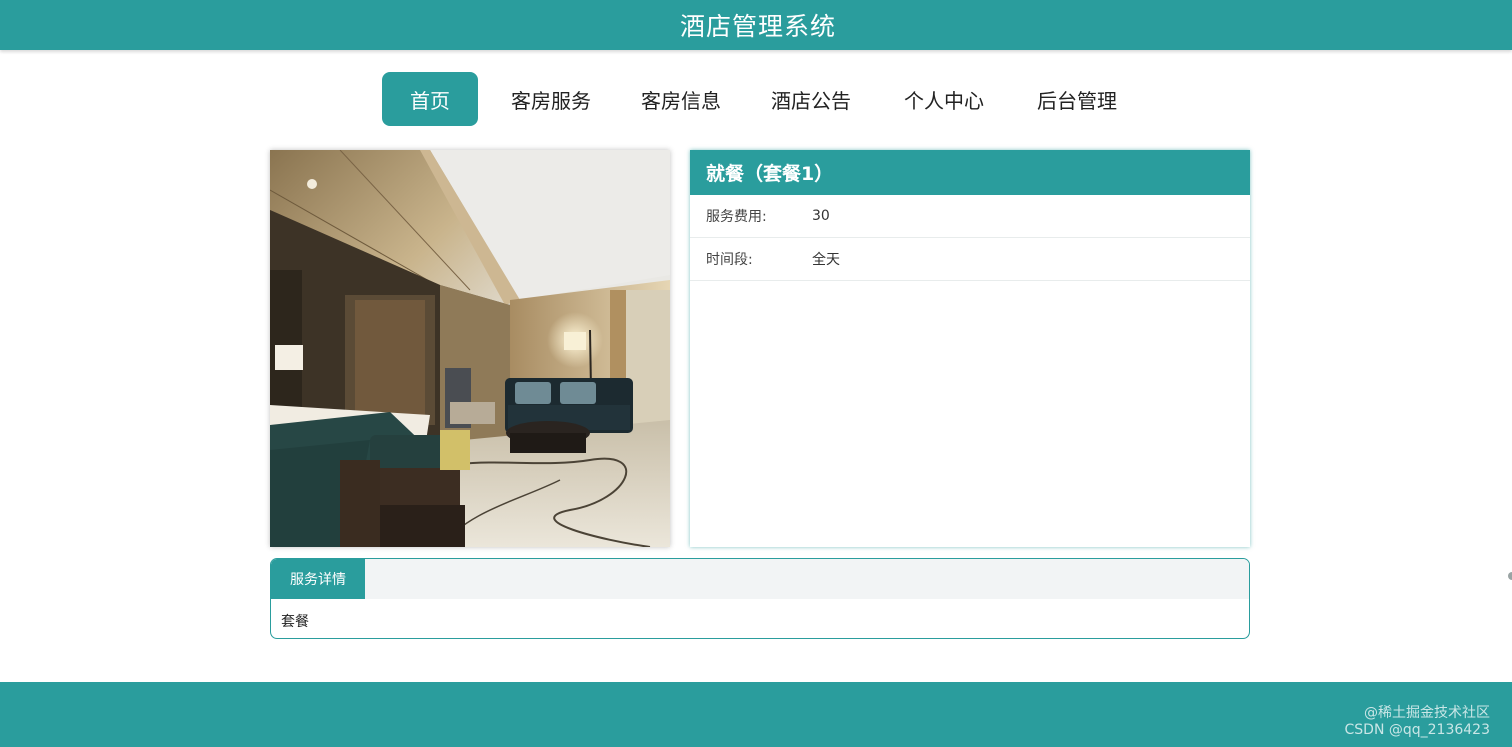 The image size is (1512, 747). I want to click on nav-item-home: 首页, so click(430, 99).